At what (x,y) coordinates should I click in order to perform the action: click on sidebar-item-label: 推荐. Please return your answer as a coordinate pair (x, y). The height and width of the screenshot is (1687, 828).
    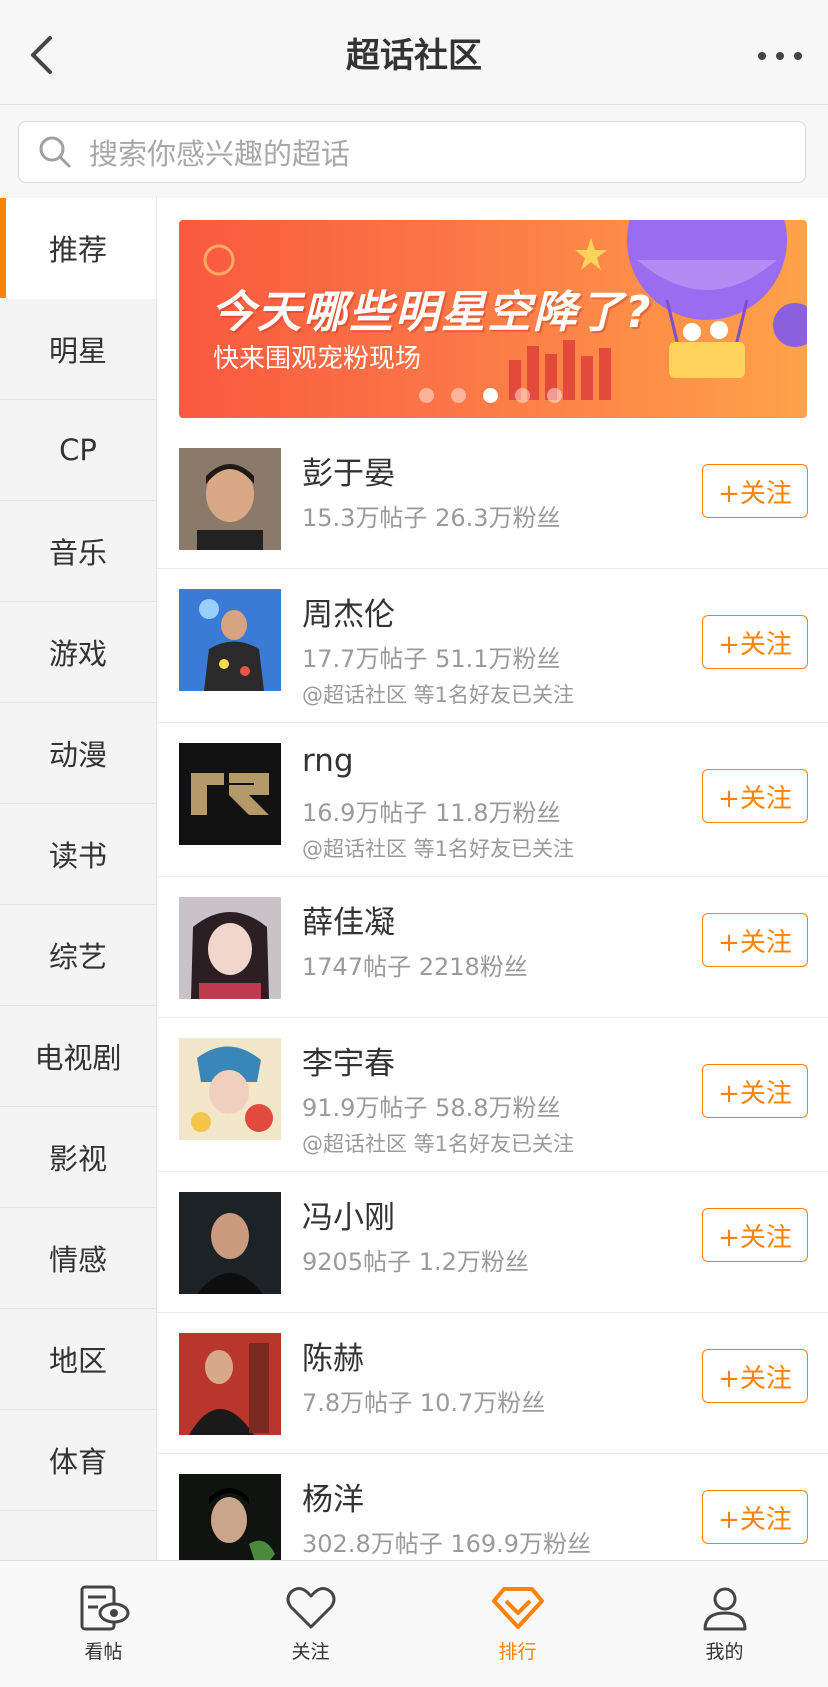
    Looking at the image, I should click on (77, 250).